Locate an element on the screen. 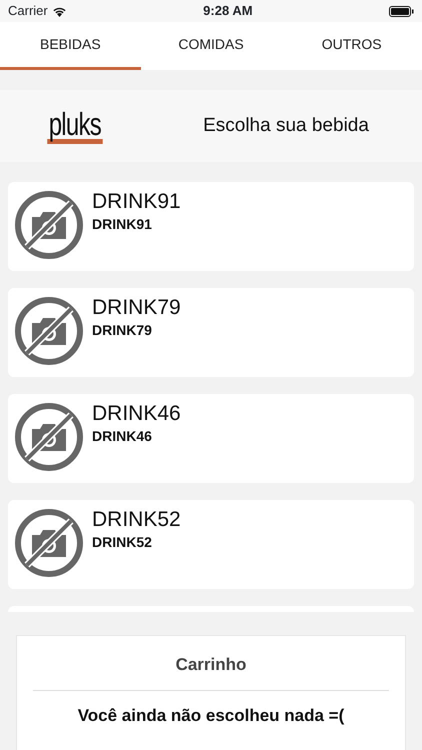  product-card: DRINK79 DRINK79 is located at coordinates (211, 332).